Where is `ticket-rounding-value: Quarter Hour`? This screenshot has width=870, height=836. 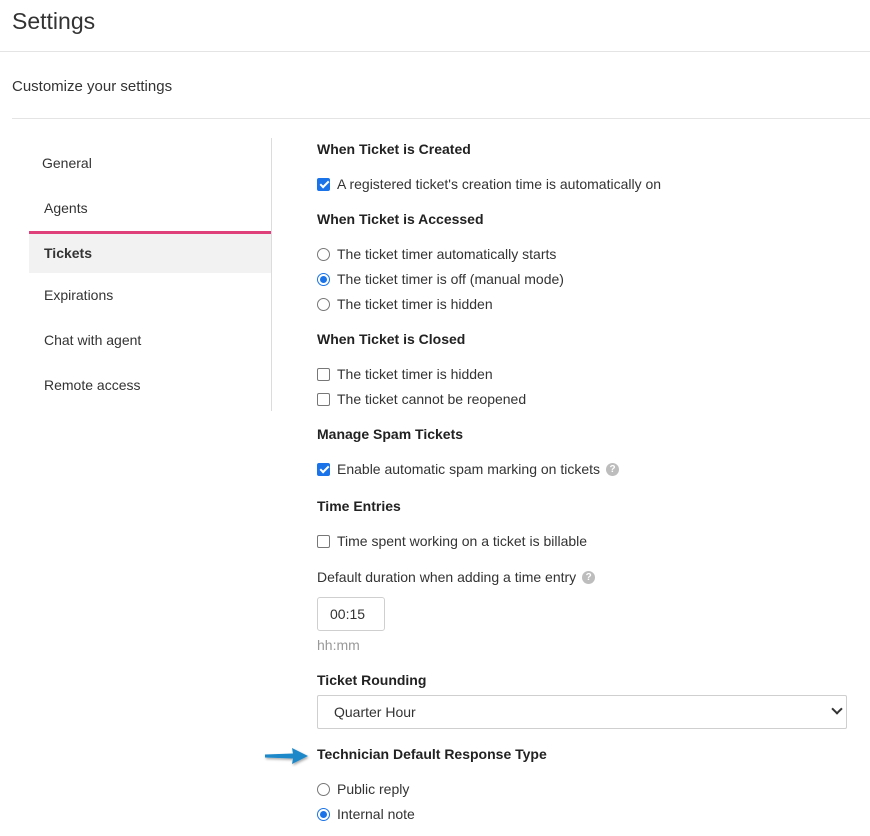 ticket-rounding-value: Quarter Hour is located at coordinates (375, 712).